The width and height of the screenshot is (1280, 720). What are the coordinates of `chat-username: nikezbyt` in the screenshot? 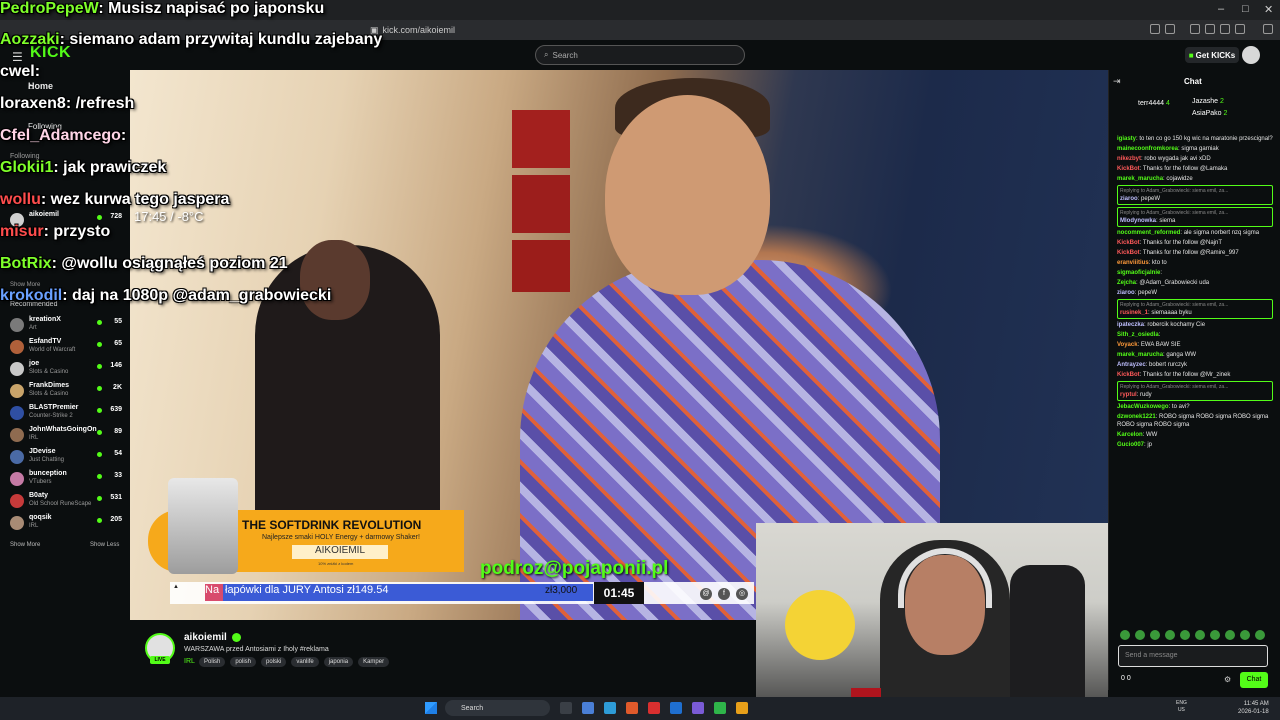 It's located at (1129, 159).